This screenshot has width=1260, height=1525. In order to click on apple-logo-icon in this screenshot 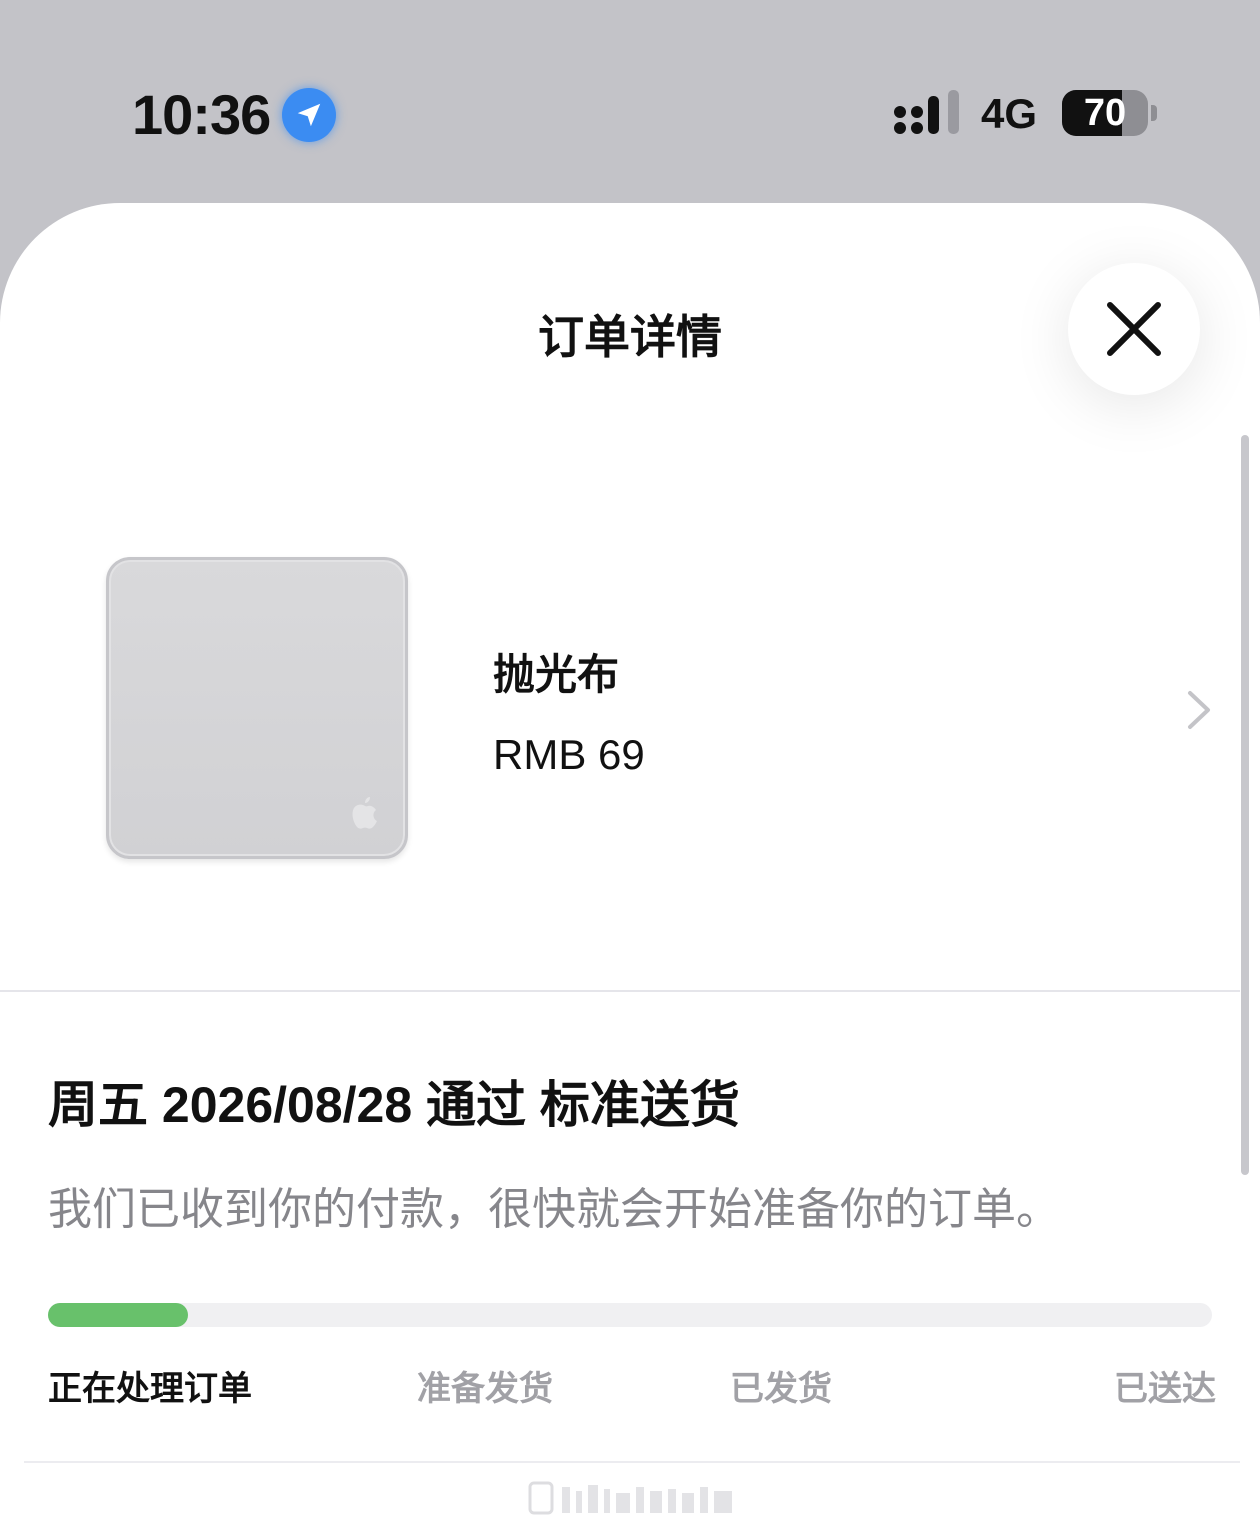, I will do `click(364, 813)`.